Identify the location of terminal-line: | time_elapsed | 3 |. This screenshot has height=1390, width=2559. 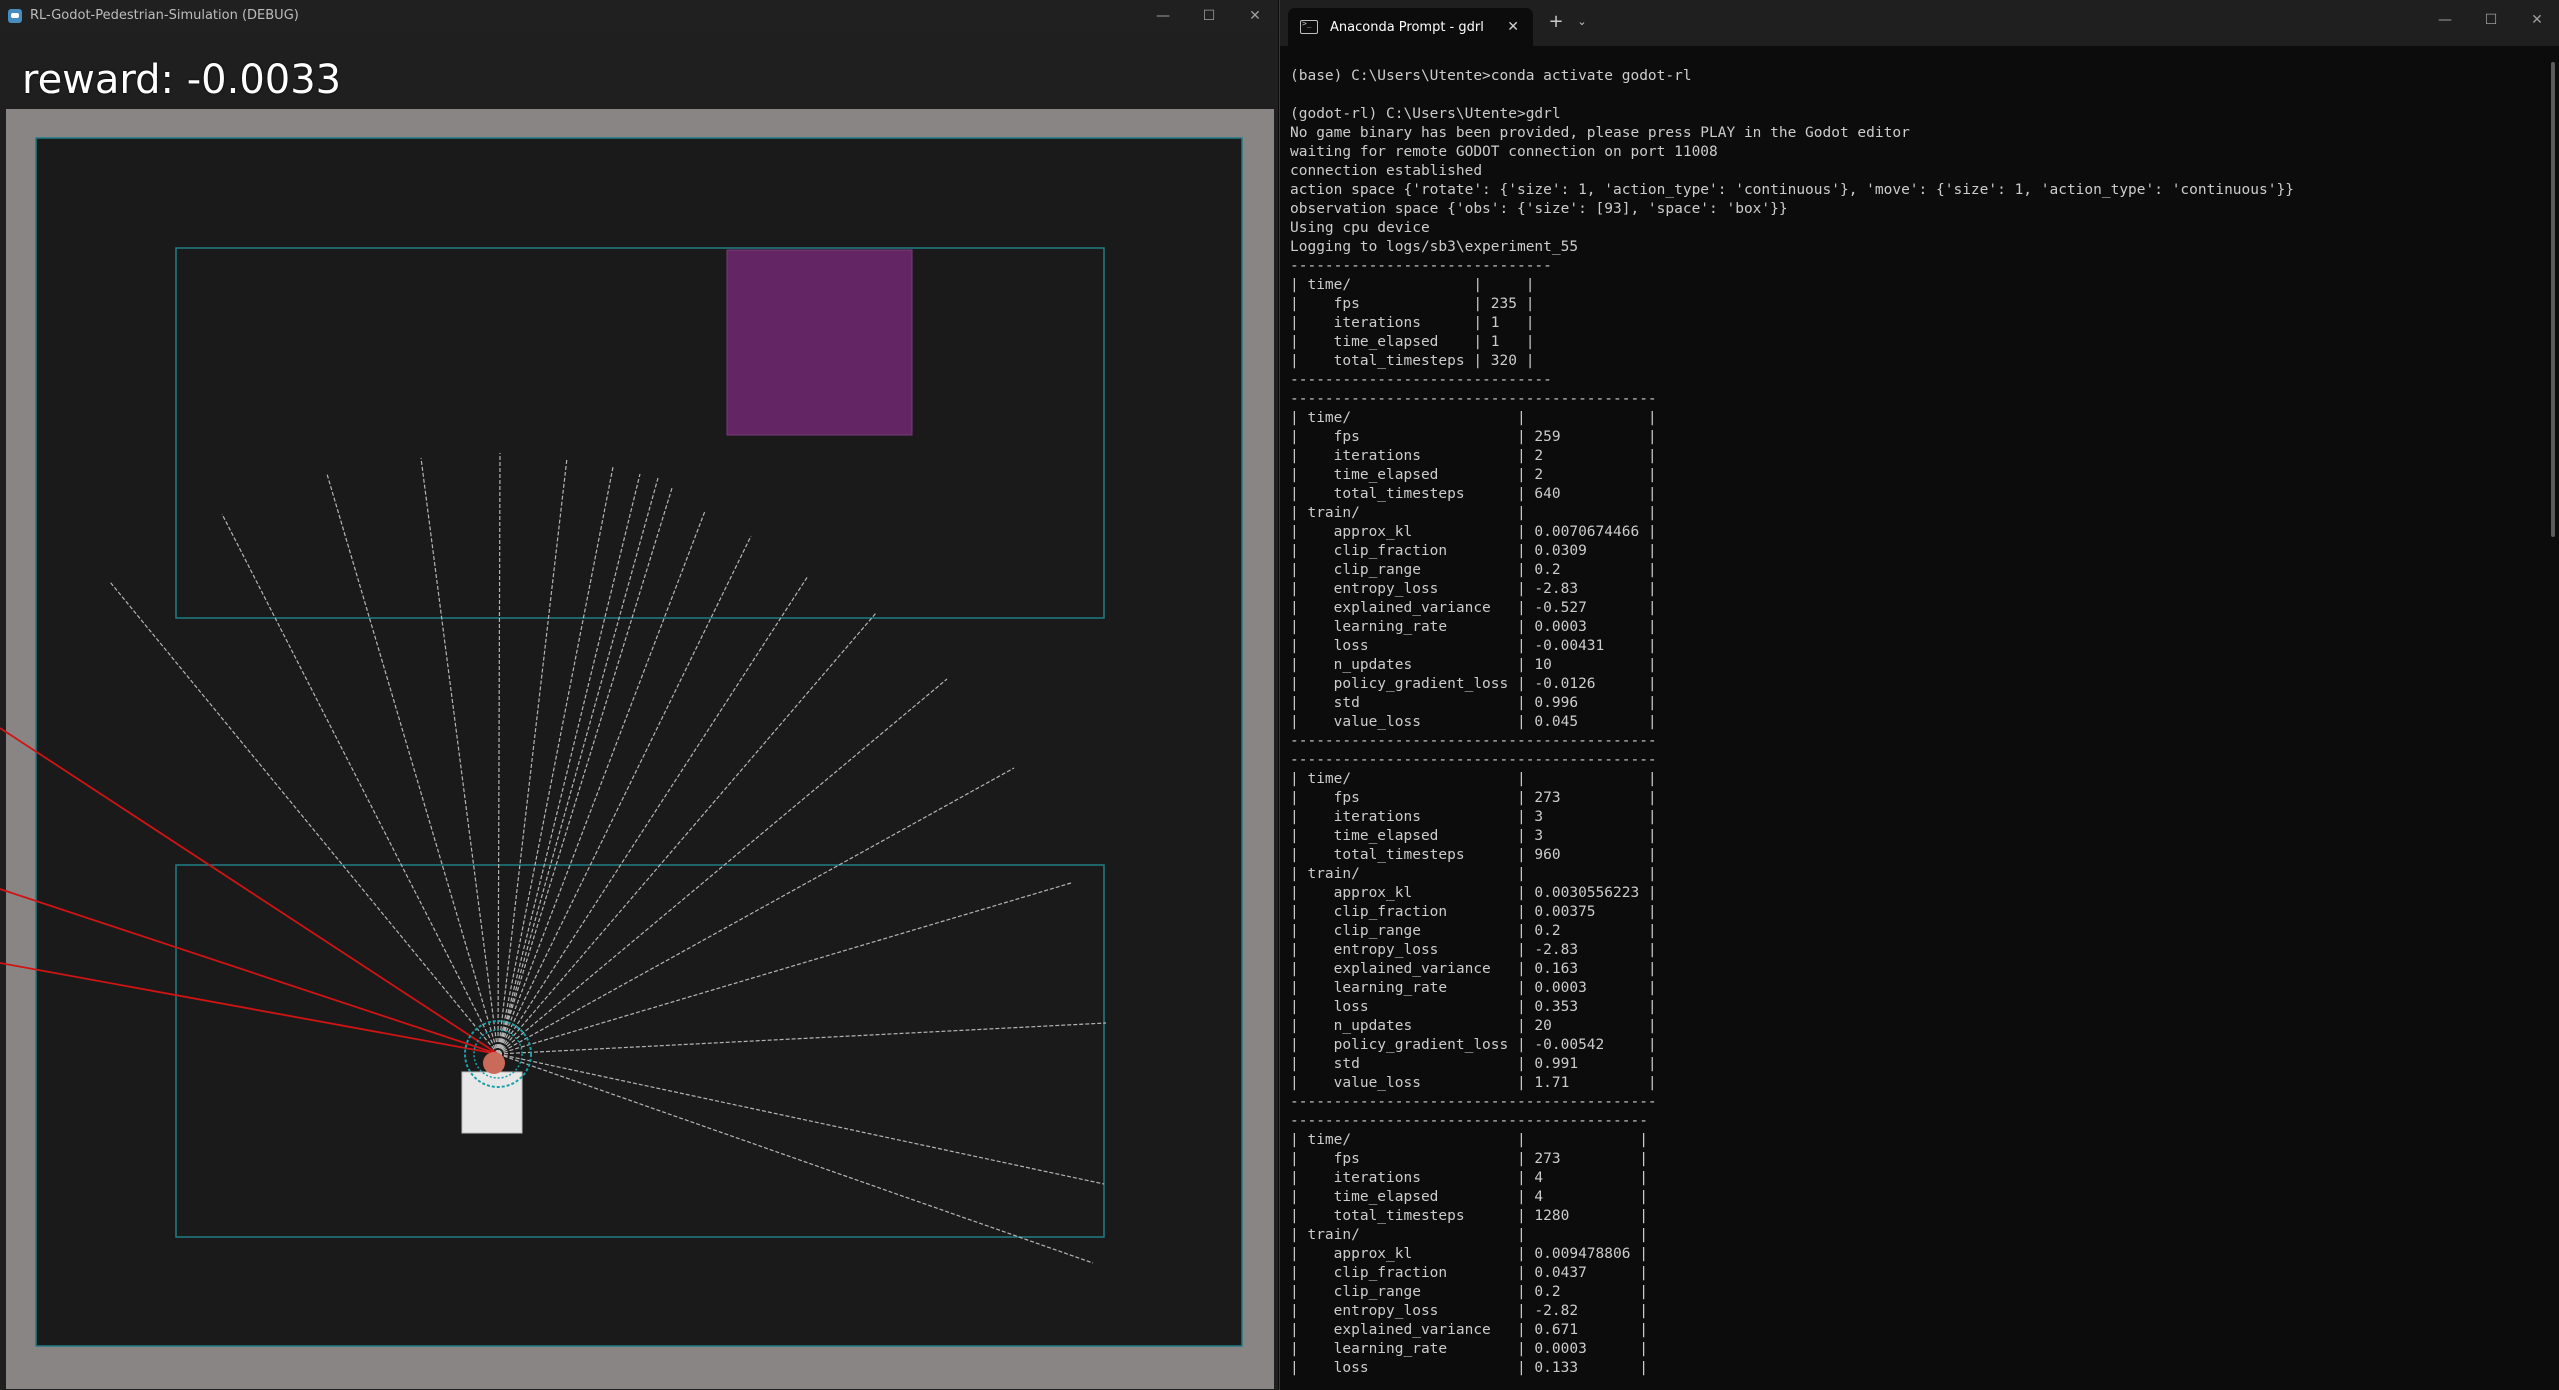
(1473, 836).